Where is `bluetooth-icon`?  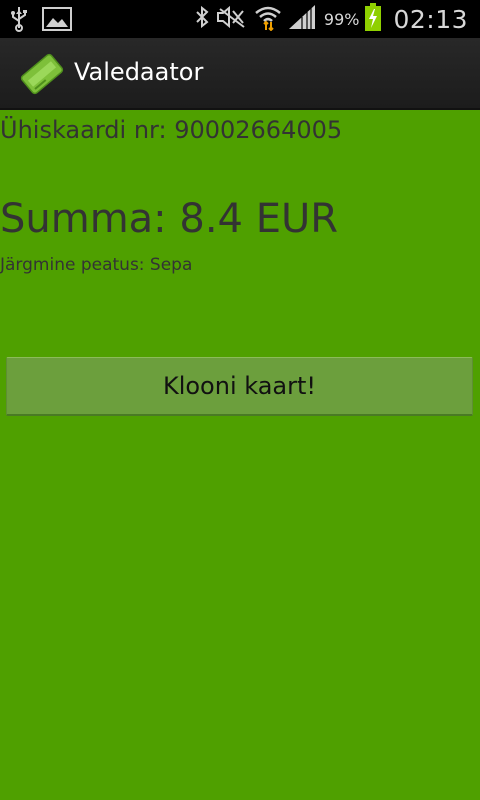
bluetooth-icon is located at coordinates (202, 19).